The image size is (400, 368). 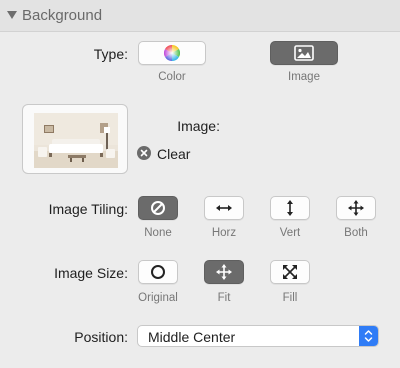 I want to click on size-fill-button, so click(x=290, y=272).